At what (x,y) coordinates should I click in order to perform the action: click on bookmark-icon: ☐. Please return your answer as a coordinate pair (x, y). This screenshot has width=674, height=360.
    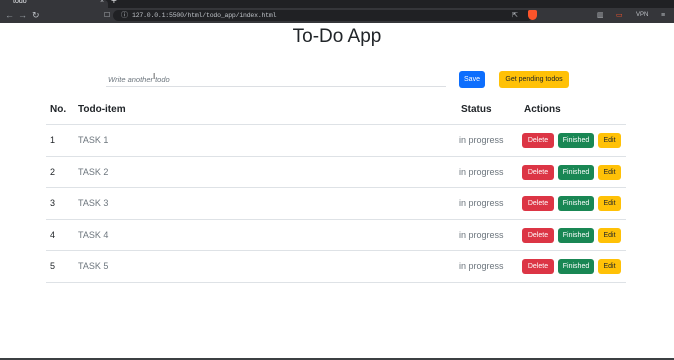
    Looking at the image, I should click on (107, 15).